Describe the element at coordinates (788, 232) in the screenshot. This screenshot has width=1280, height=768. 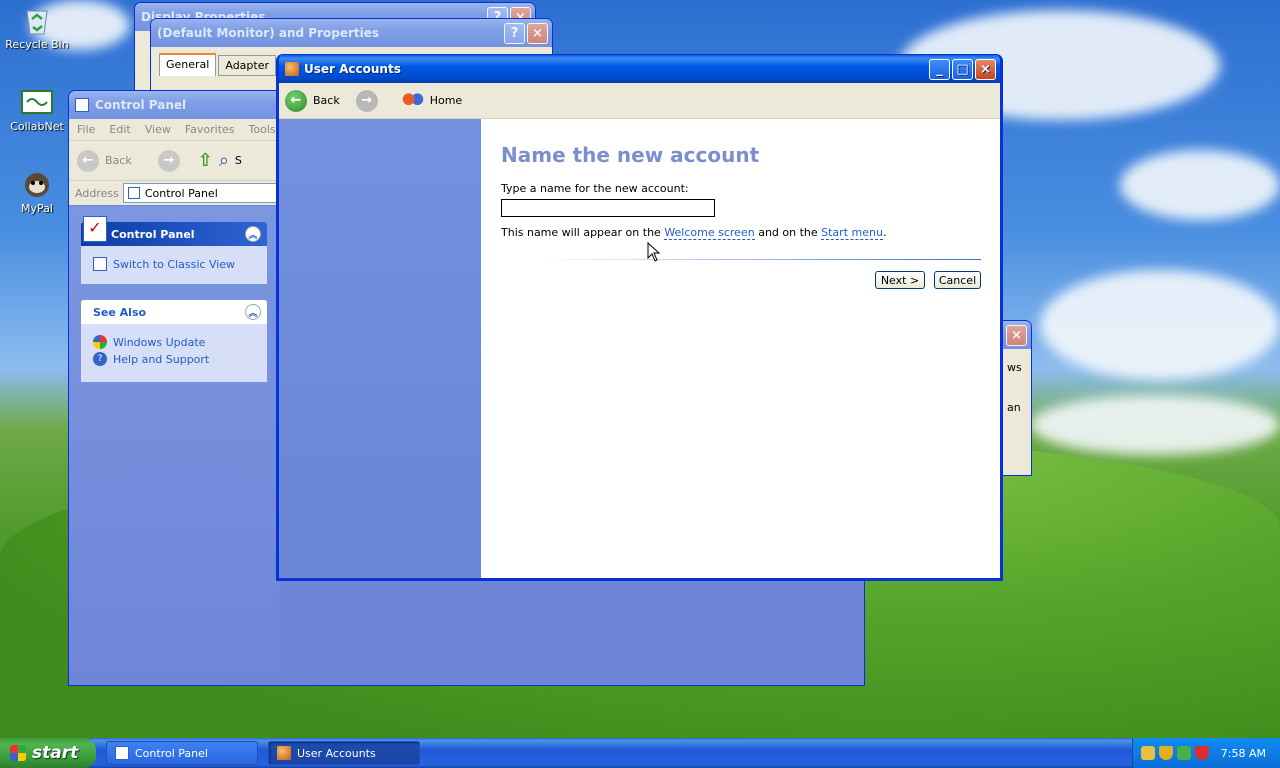
I see `note-text: and on the` at that location.